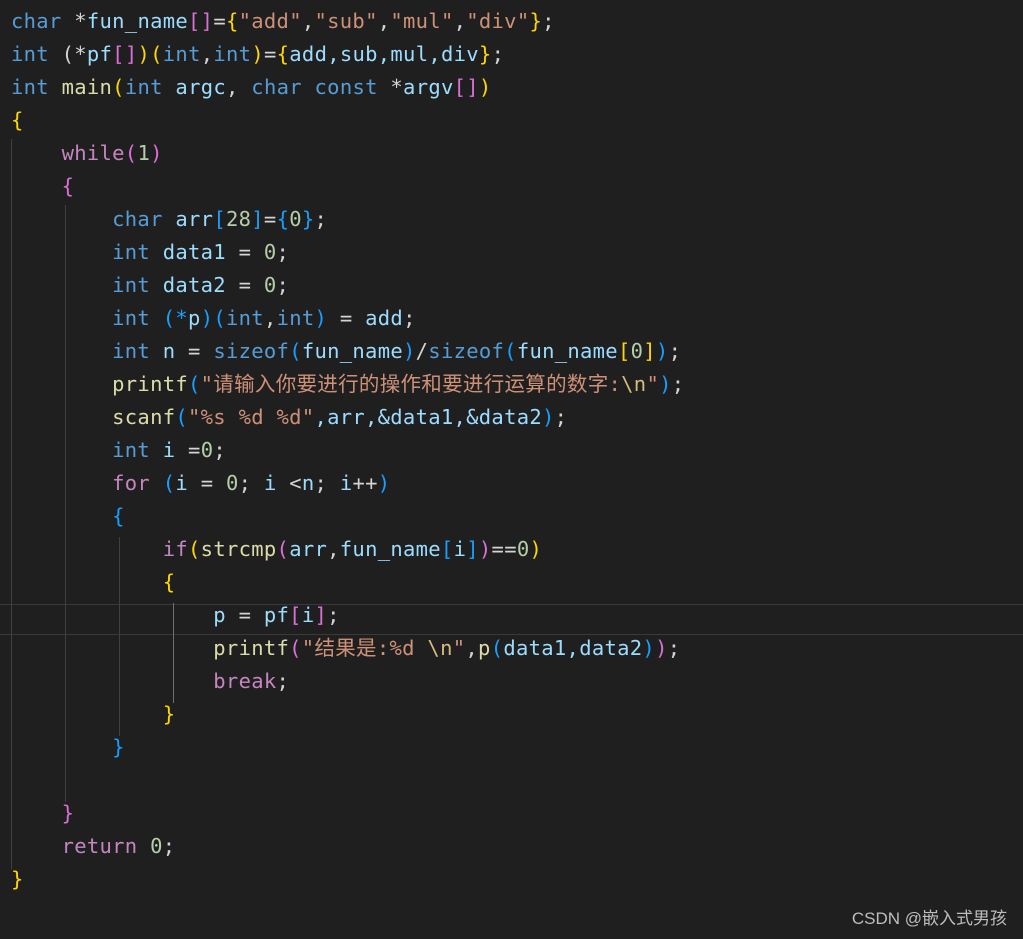 The width and height of the screenshot is (1023, 939). What do you see at coordinates (511, 318) in the screenshot?
I see `code-line: int (*p)(int,int) = add;` at bounding box center [511, 318].